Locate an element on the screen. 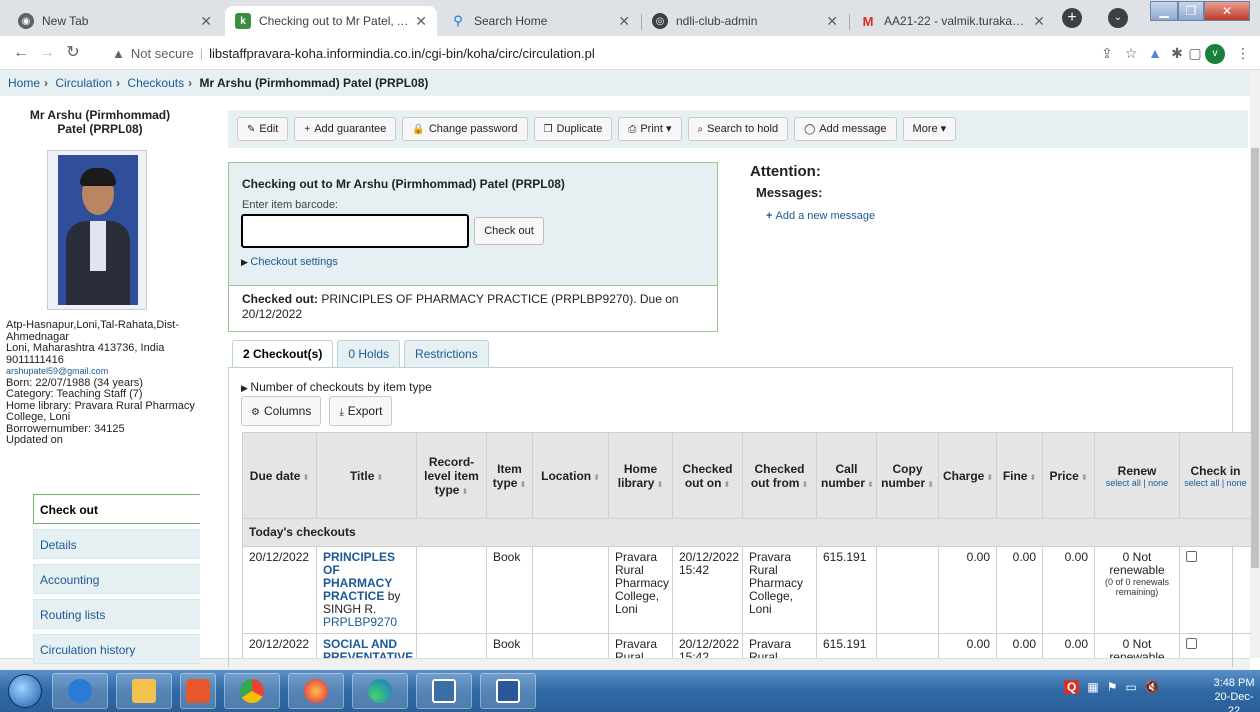 Image resolution: width=1260 pixels, height=712 pixels. renew-select-all-none: select all | none is located at coordinates (1137, 483).